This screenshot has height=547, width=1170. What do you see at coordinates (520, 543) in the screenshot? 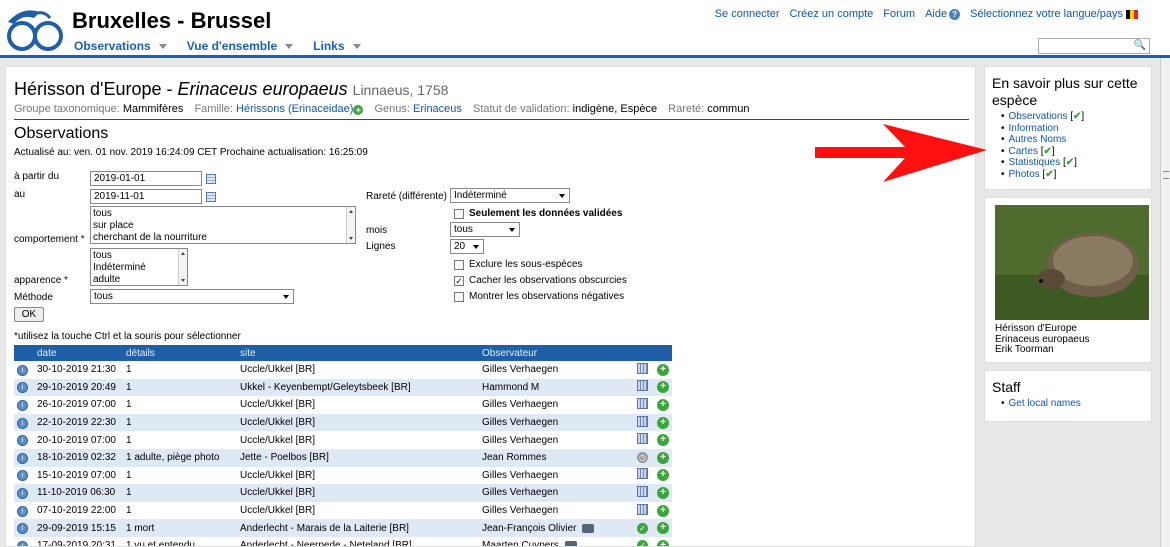
I see `row-observer: Maarten Cuypers` at bounding box center [520, 543].